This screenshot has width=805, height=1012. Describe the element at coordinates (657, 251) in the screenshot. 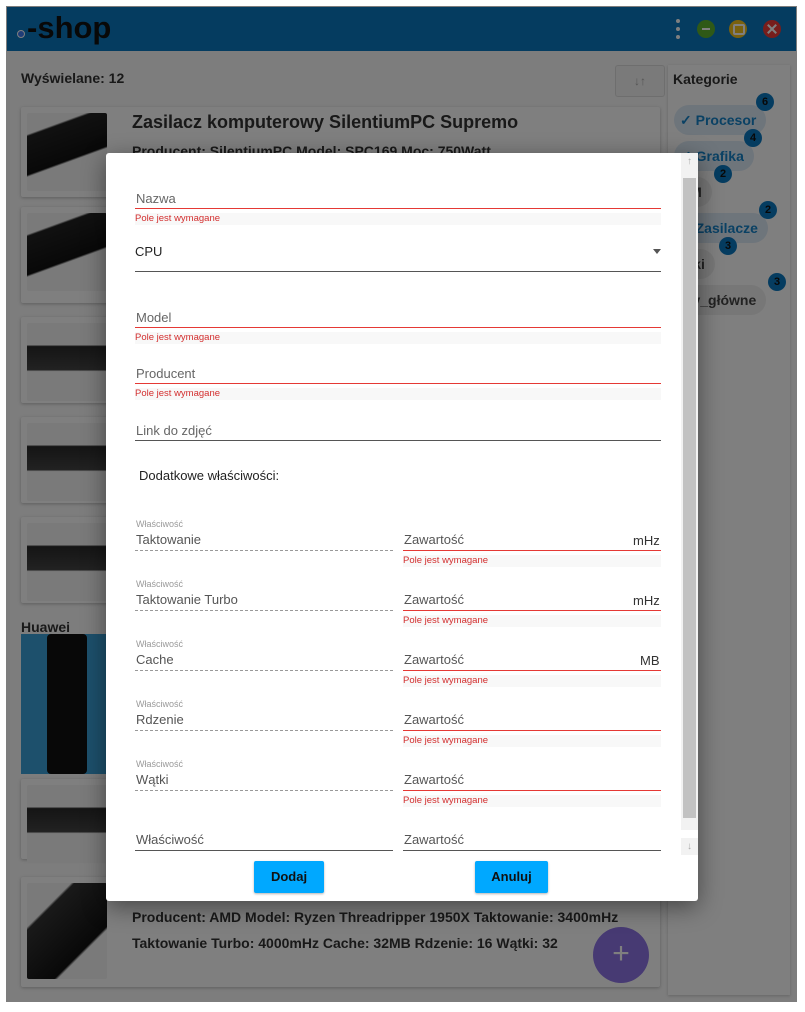

I see `dropdown-caret-icon` at that location.